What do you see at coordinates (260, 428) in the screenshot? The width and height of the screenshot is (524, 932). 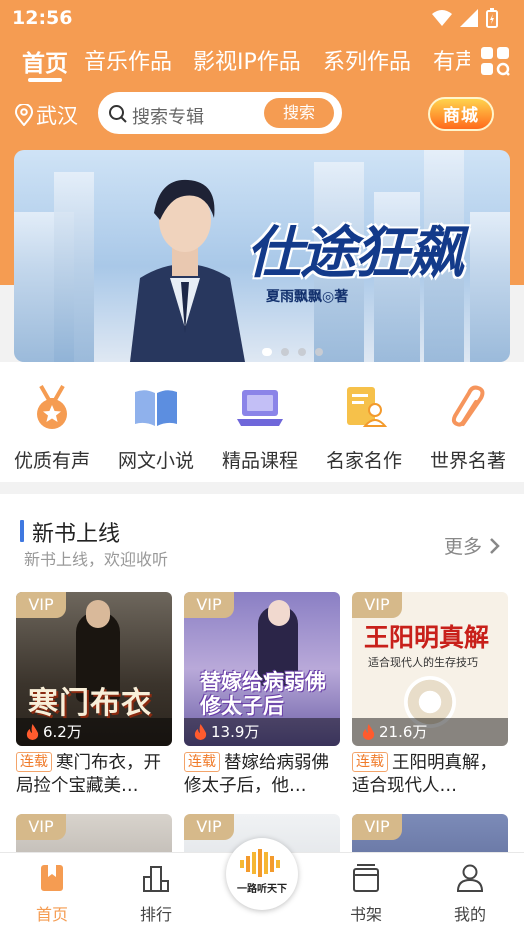 I see `category-courses: 精品课程` at bounding box center [260, 428].